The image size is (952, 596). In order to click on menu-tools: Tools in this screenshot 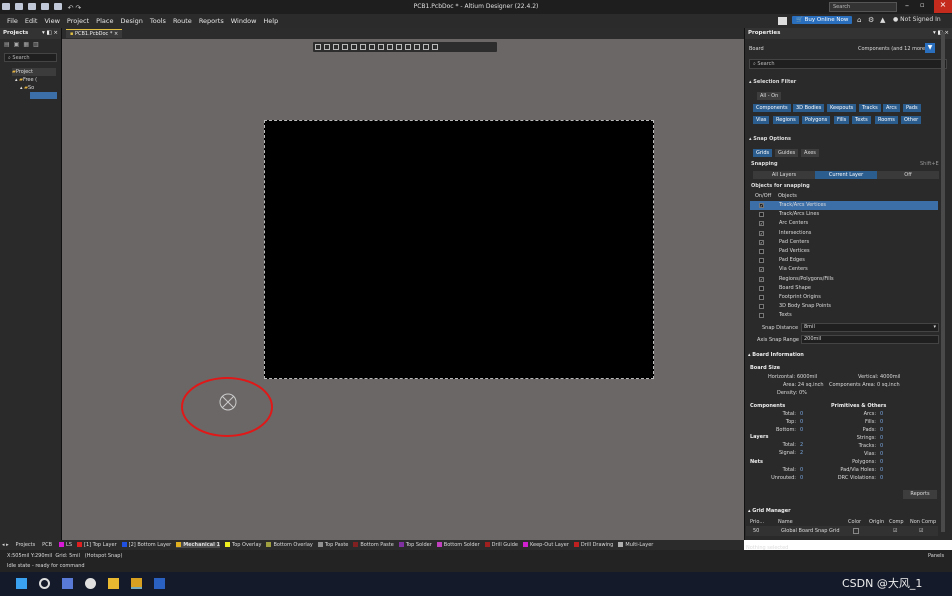, I will do `click(158, 21)`.